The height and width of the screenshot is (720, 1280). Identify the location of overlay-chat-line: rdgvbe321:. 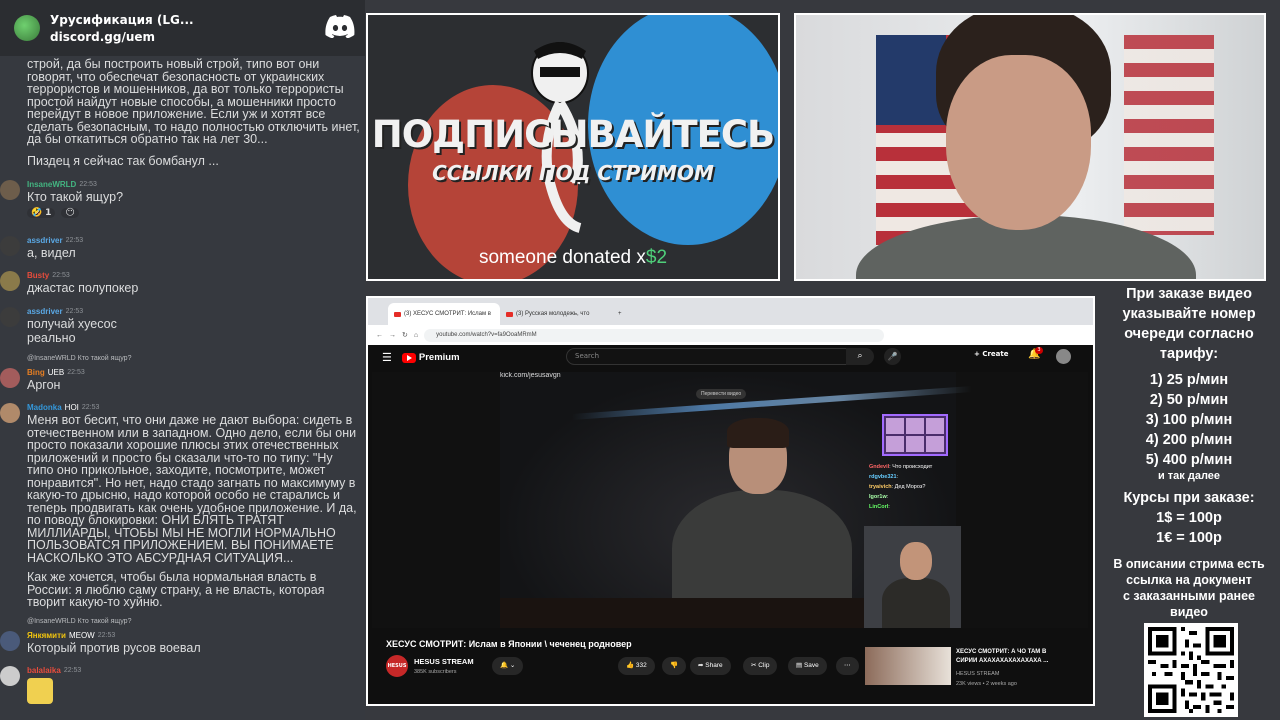
(884, 477).